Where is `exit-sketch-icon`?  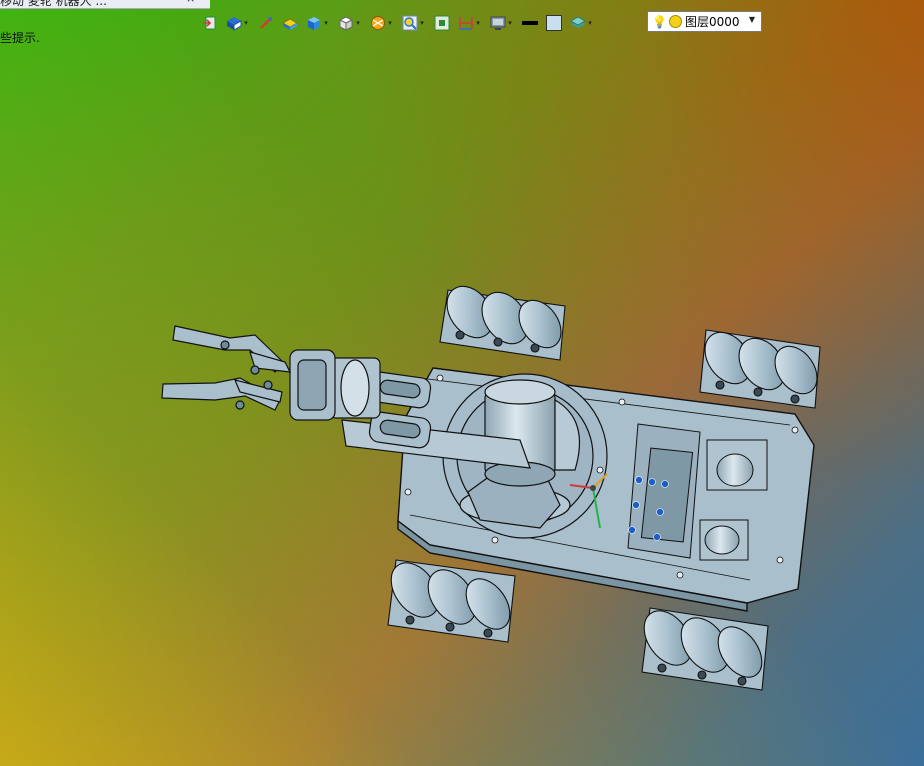
exit-sketch-icon is located at coordinates (209, 23).